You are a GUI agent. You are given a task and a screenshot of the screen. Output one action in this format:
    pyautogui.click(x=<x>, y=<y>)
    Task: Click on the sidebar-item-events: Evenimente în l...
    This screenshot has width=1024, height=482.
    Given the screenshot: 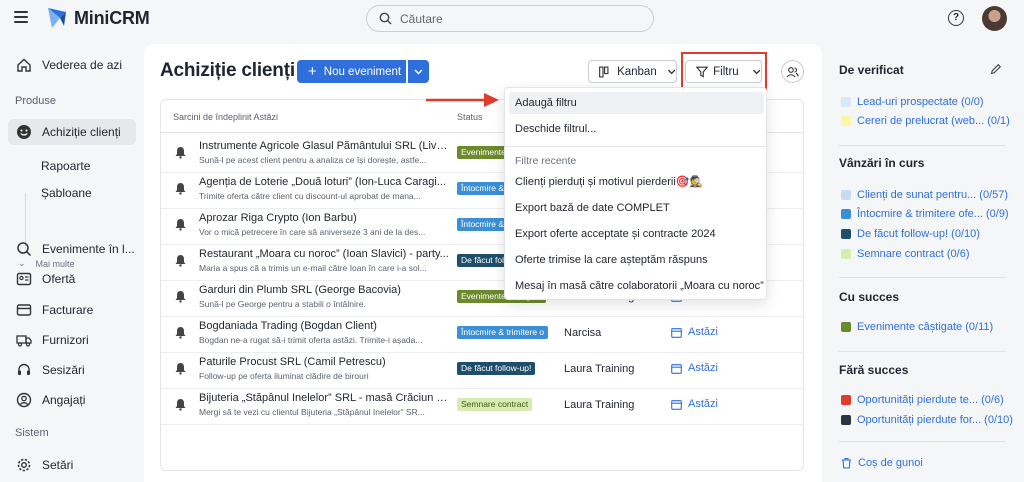 What is the action you would take?
    pyautogui.click(x=72, y=249)
    